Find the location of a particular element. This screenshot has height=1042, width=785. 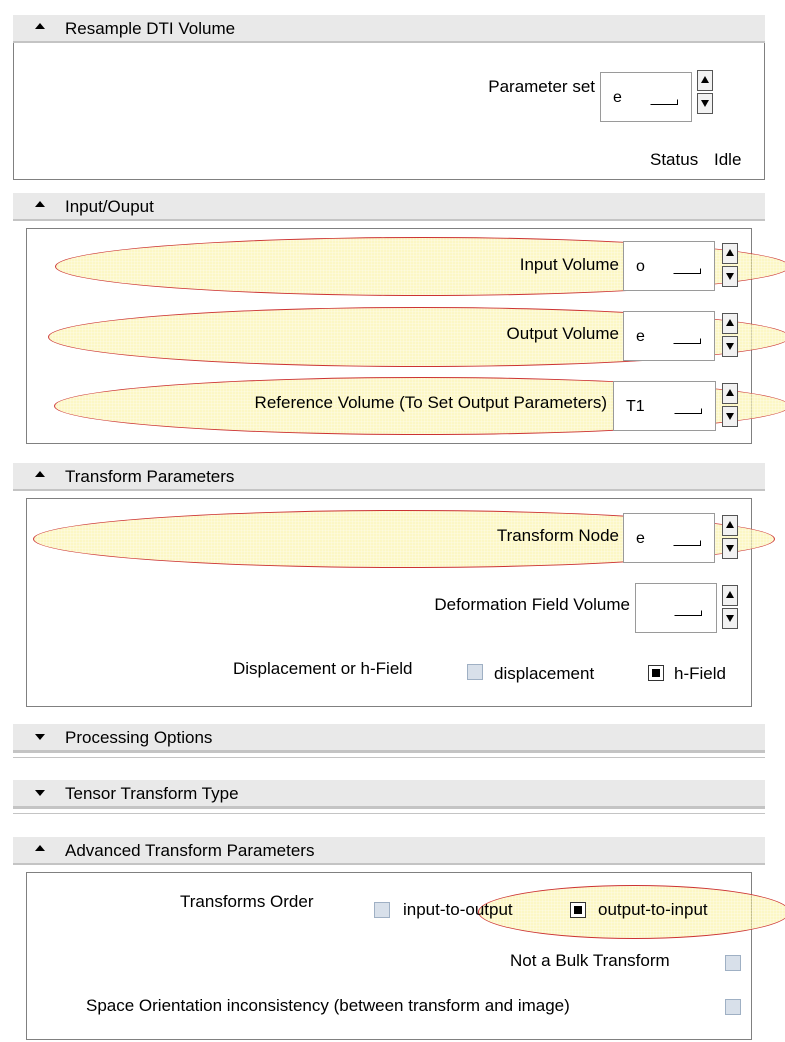

output-volume-spinner is located at coordinates (730, 335).